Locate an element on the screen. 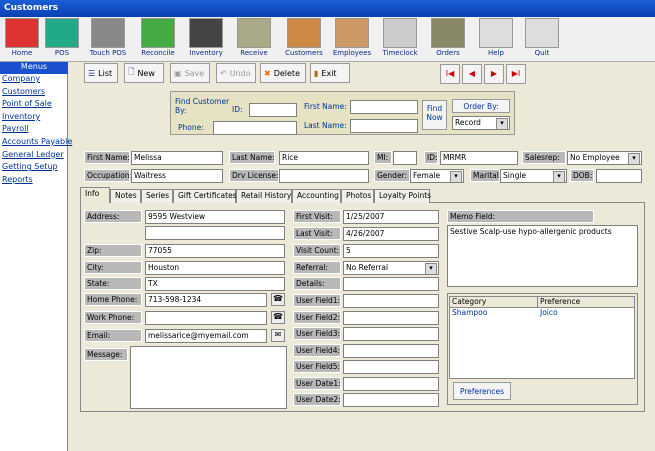 Image resolution: width=655 pixels, height=451 pixels. menu-item-getting-setup: Getting Setup is located at coordinates (33, 168).